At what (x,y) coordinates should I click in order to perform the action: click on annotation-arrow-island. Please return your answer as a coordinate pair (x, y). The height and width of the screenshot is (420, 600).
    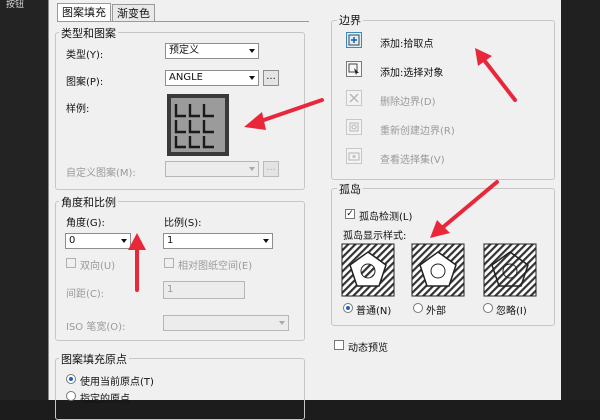
    Looking at the image, I should click on (469, 205).